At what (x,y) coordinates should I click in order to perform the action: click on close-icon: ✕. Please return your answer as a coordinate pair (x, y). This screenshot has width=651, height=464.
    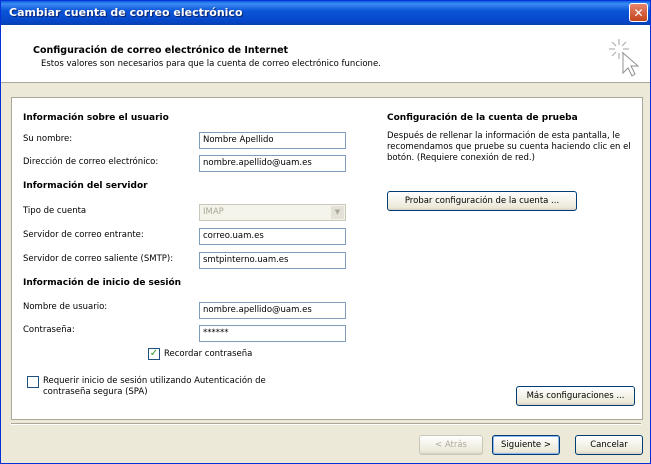
    Looking at the image, I should click on (638, 13).